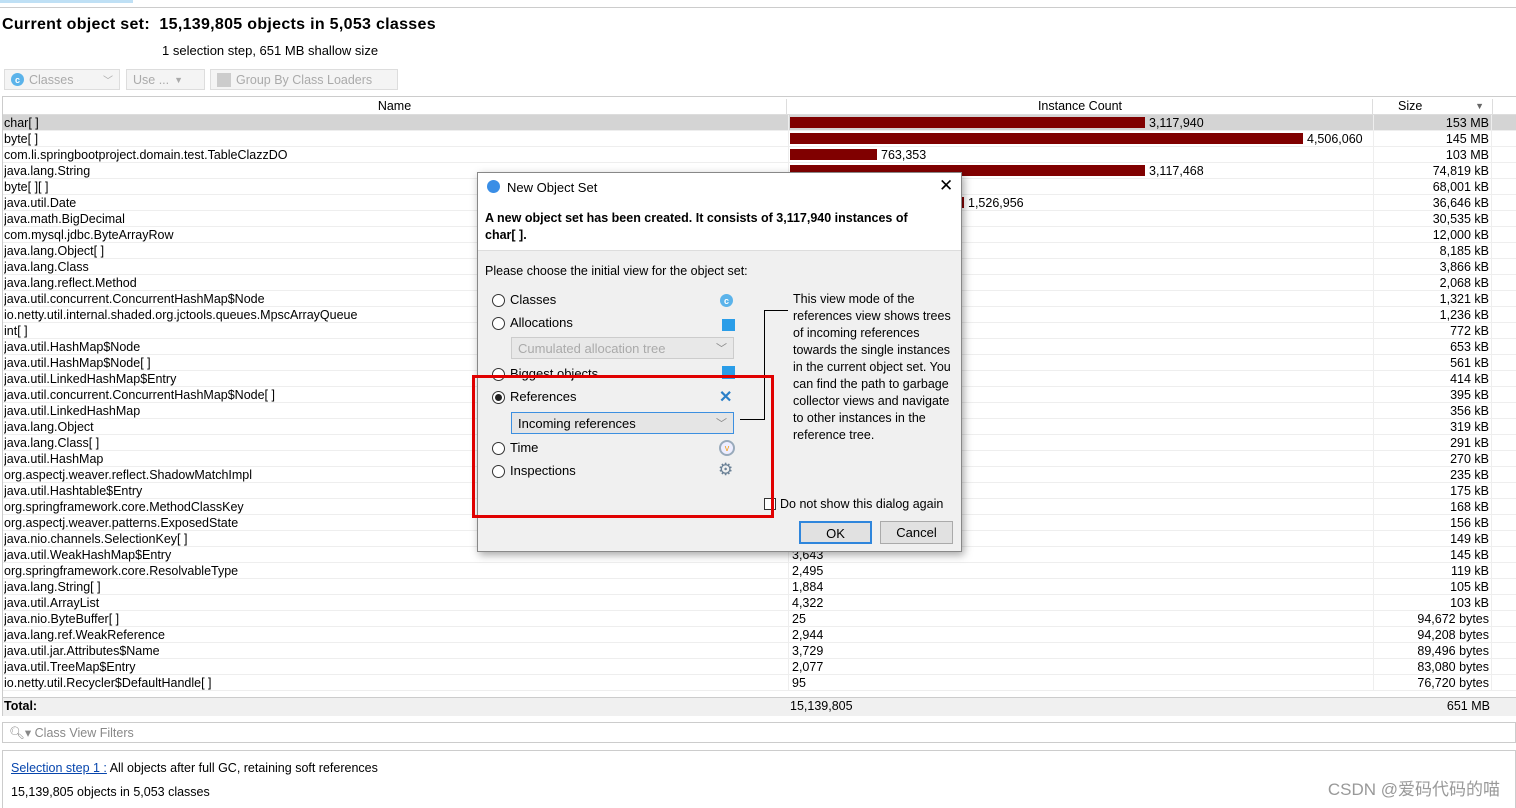  Describe the element at coordinates (1432, 555) in the screenshot. I see `size-cell: 145 kB` at that location.